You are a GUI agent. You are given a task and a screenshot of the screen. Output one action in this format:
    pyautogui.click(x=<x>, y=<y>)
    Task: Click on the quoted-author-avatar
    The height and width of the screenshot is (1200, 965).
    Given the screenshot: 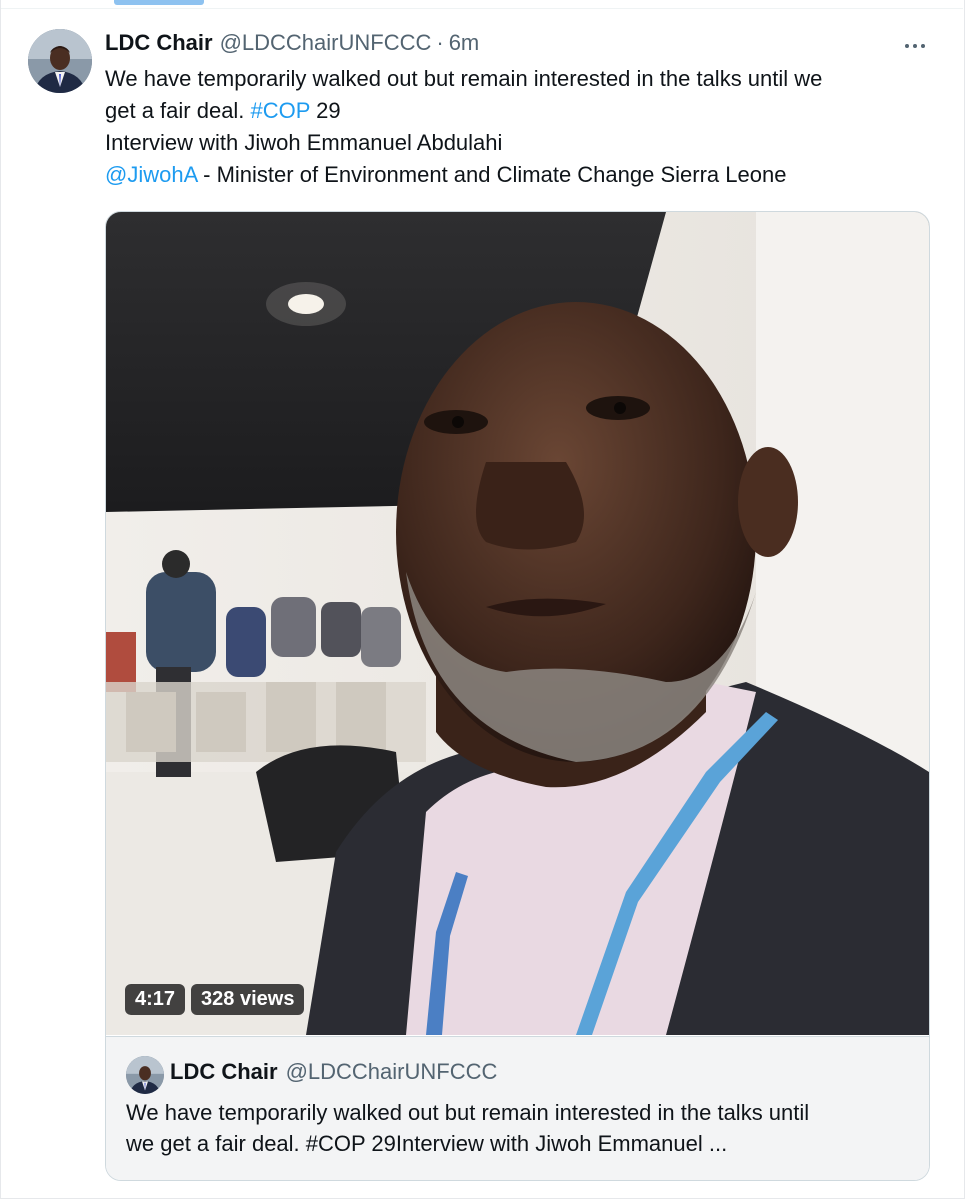 What is the action you would take?
    pyautogui.click(x=145, y=1075)
    